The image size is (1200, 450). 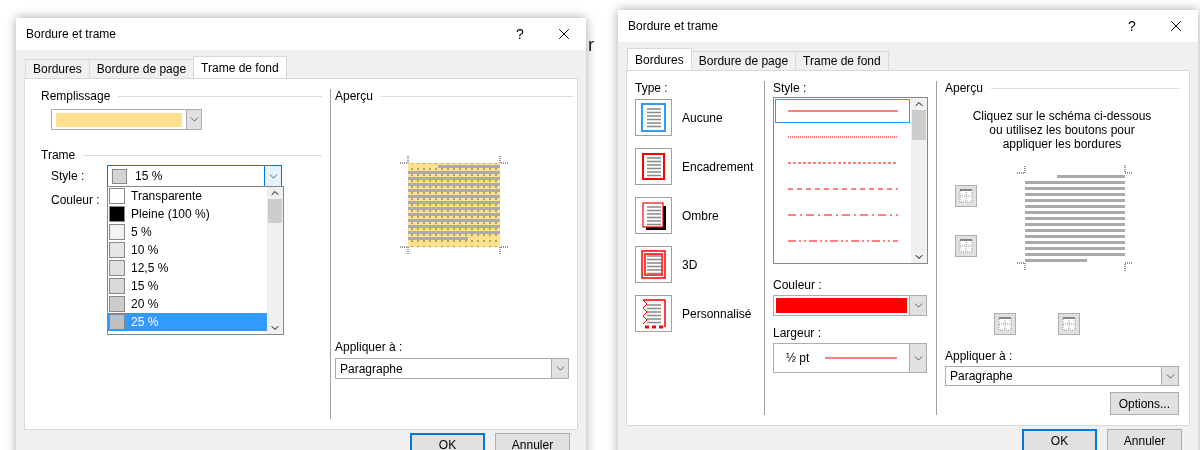 I want to click on line-style-option, so click(x=842, y=111).